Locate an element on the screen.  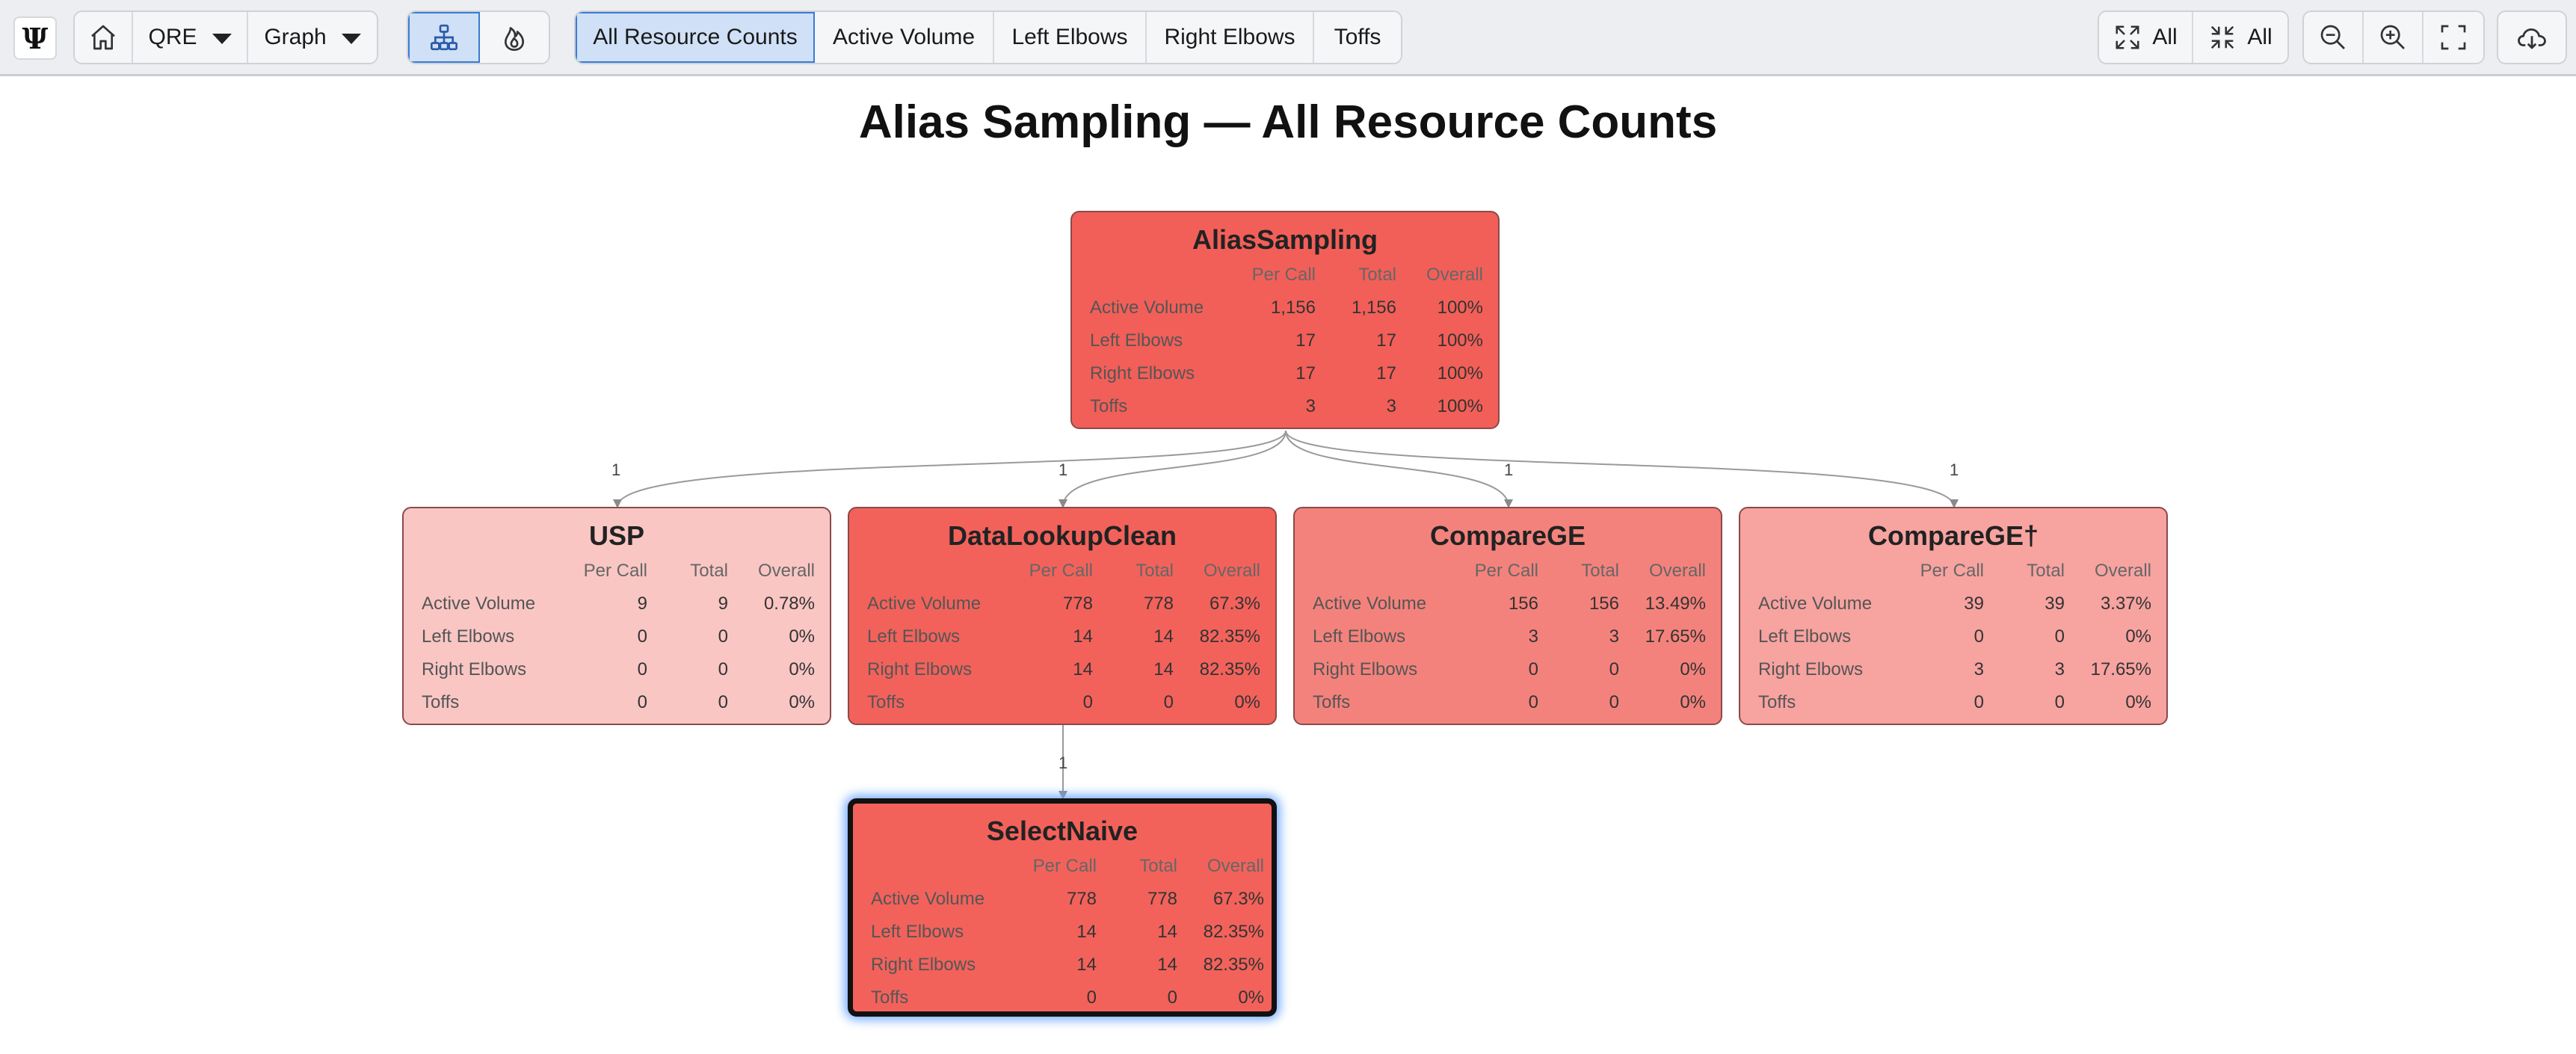
edge-aliassampling-datalookupclean is located at coordinates (1173, 469).